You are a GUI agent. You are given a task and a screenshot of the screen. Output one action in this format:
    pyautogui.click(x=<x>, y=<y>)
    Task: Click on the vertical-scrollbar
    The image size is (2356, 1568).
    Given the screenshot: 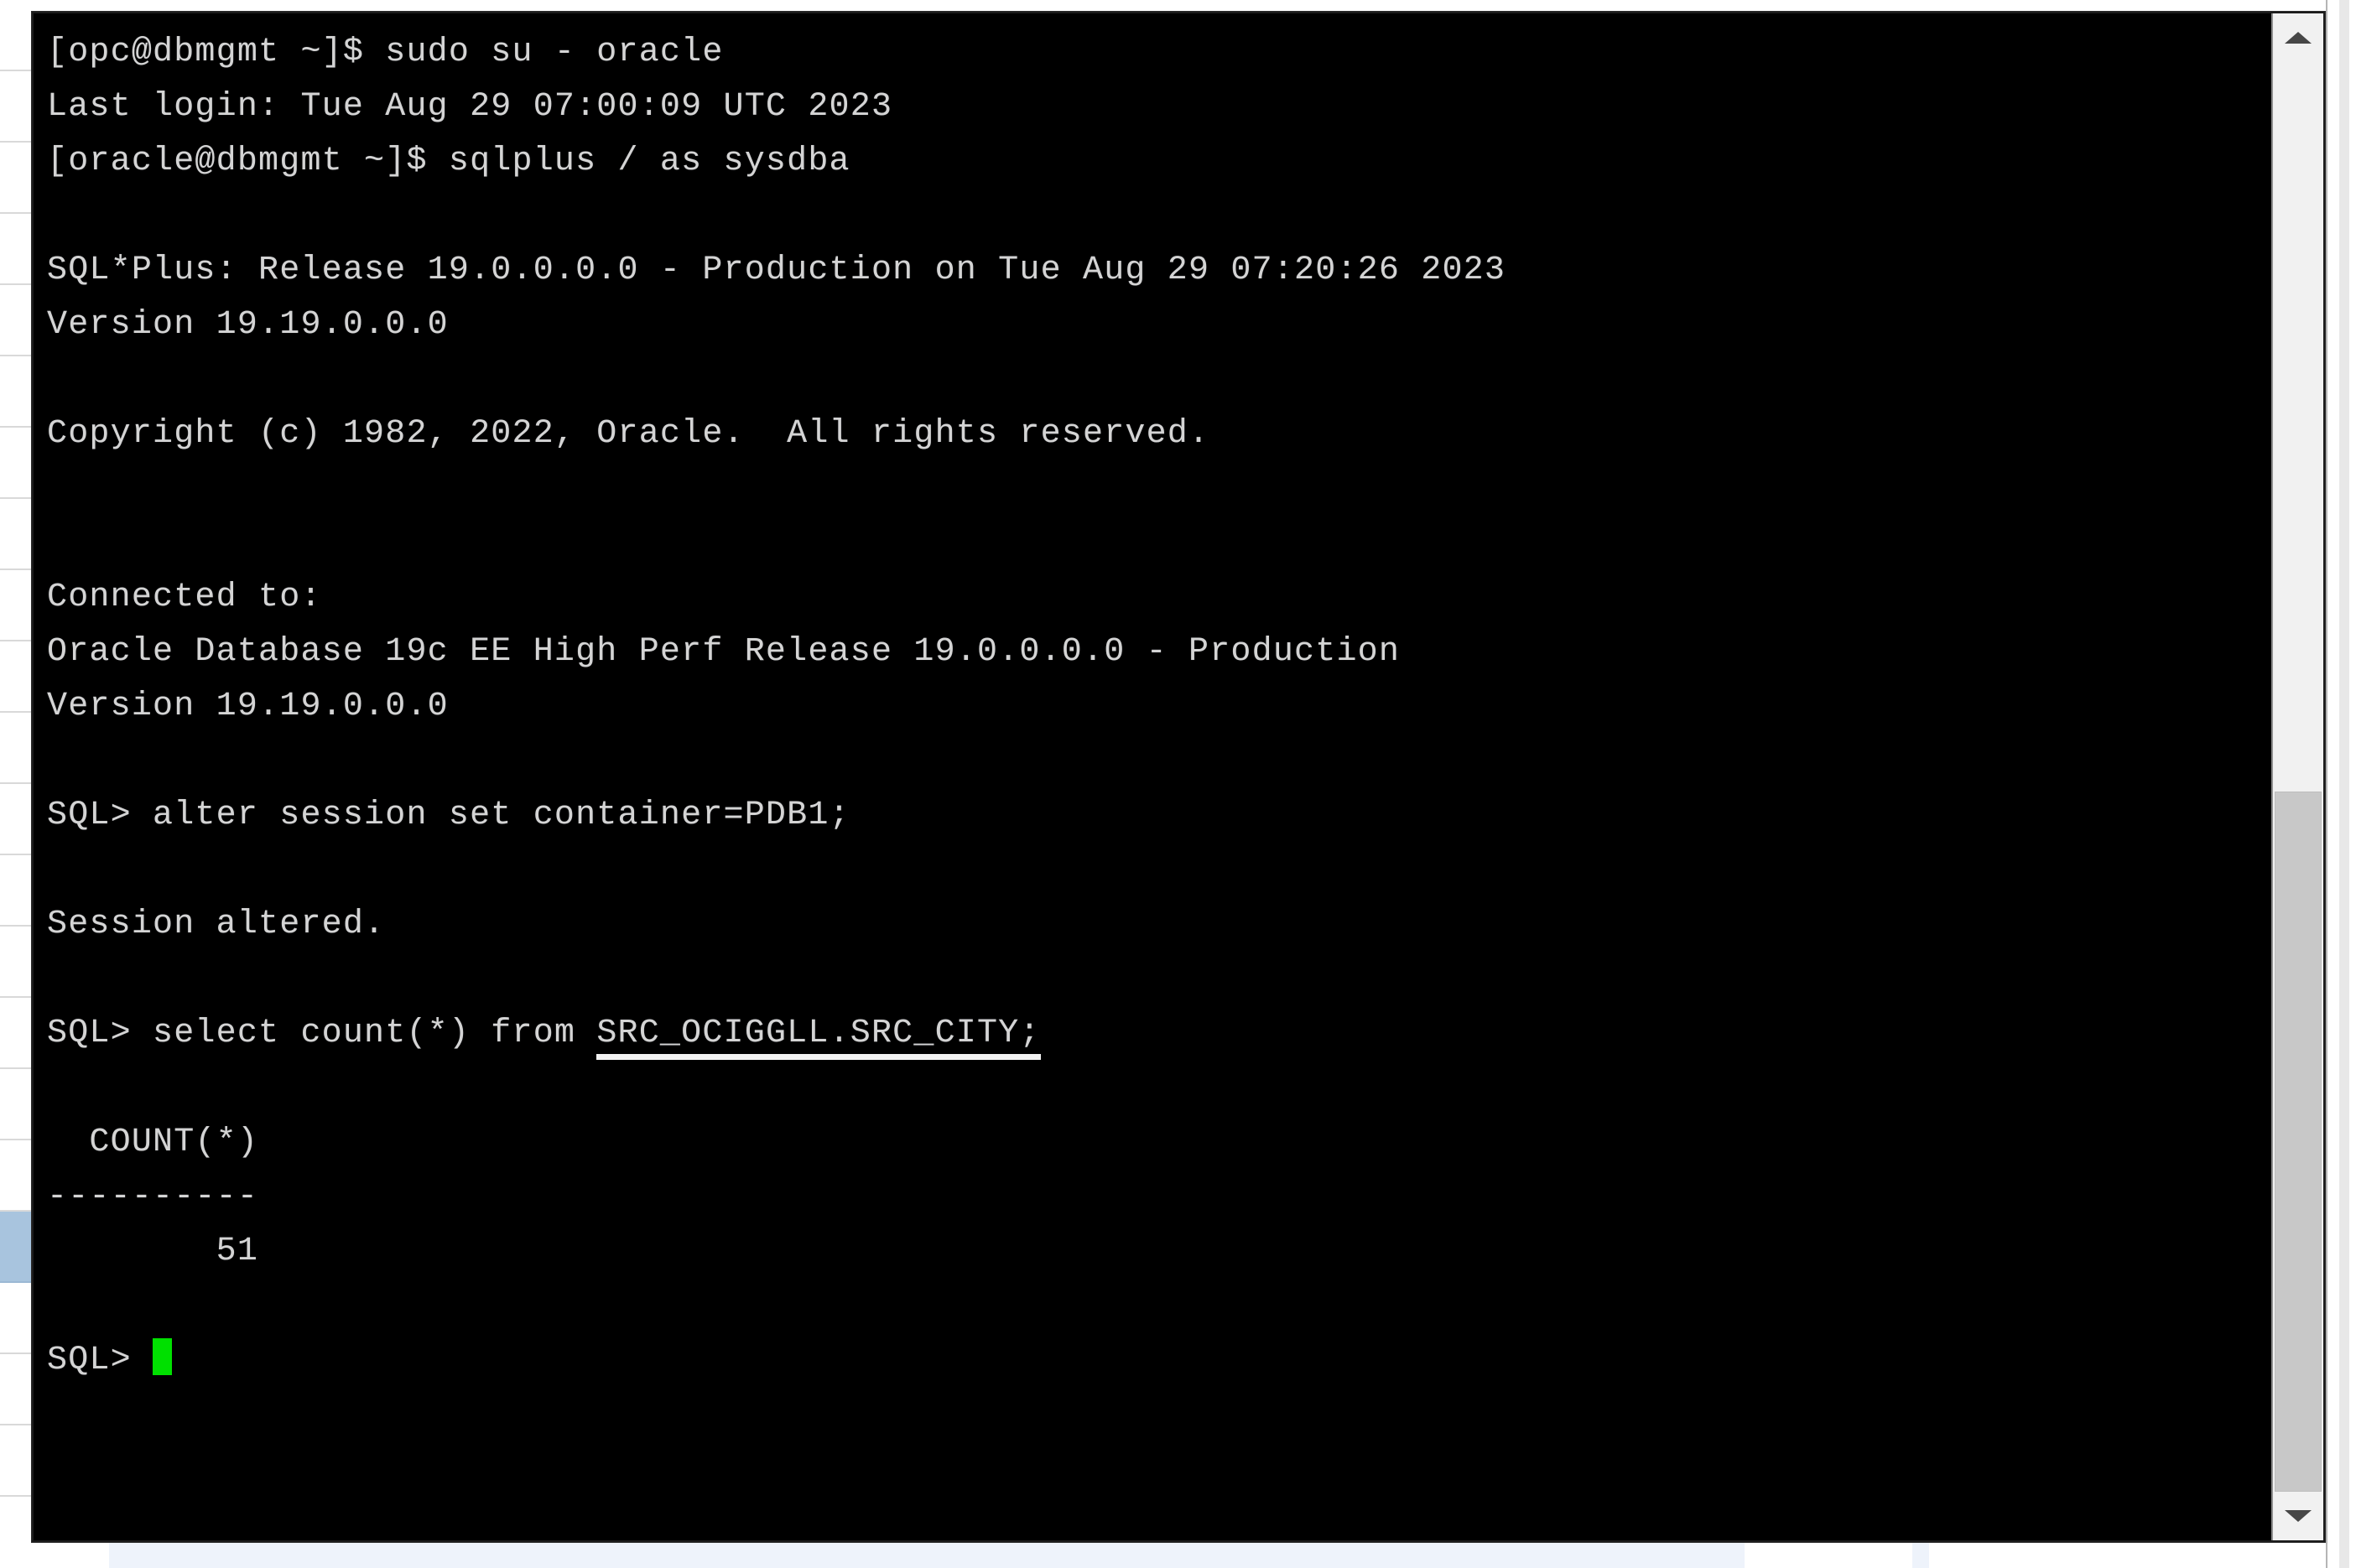 What is the action you would take?
    pyautogui.click(x=2297, y=776)
    